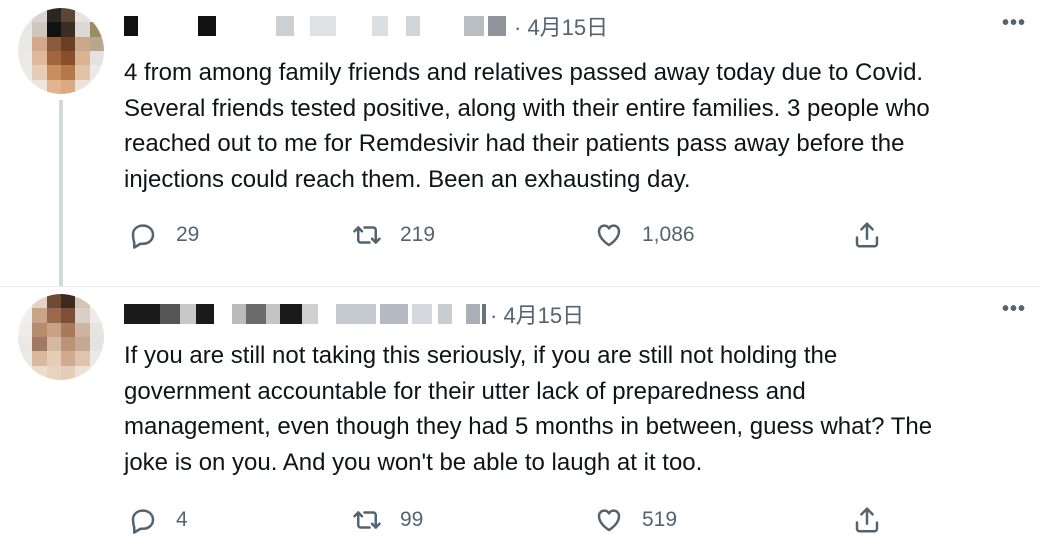 The width and height of the screenshot is (1040, 546). What do you see at coordinates (660, 519) in the screenshot?
I see `like-count: 519` at bounding box center [660, 519].